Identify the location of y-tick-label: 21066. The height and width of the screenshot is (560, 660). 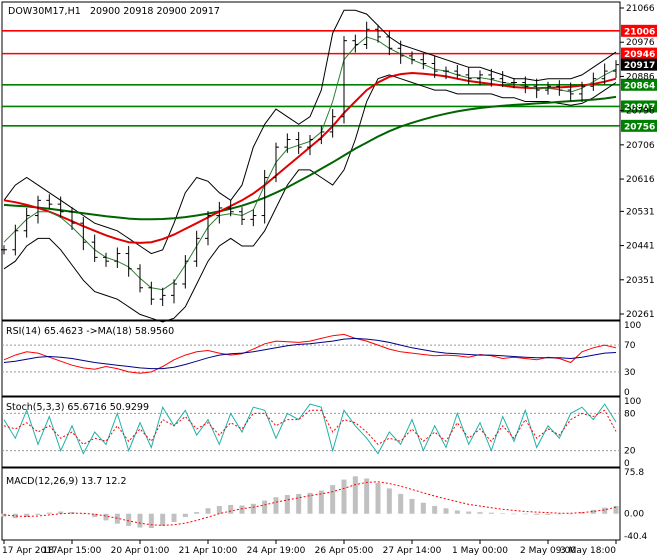
(640, 9).